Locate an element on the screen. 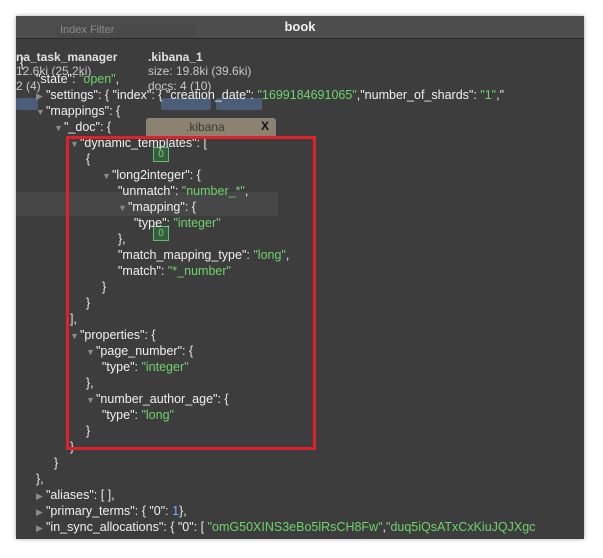 The image size is (603, 558). json-line: ▶ "aliases": [ ], is located at coordinates (75, 495).